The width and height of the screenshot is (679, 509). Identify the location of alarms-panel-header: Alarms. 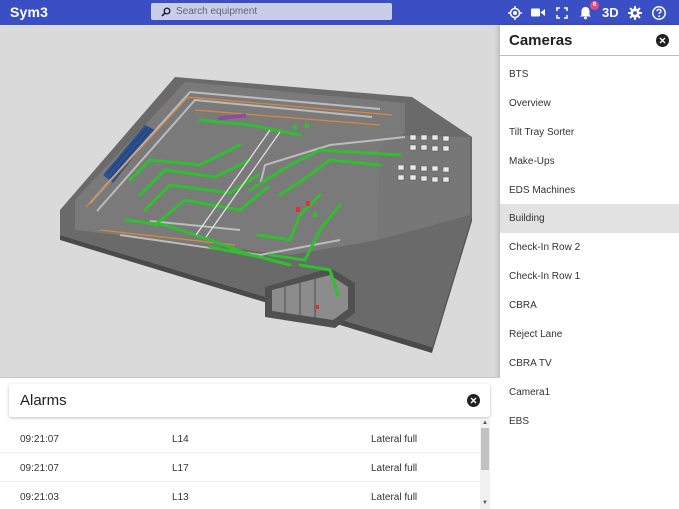
(249, 400).